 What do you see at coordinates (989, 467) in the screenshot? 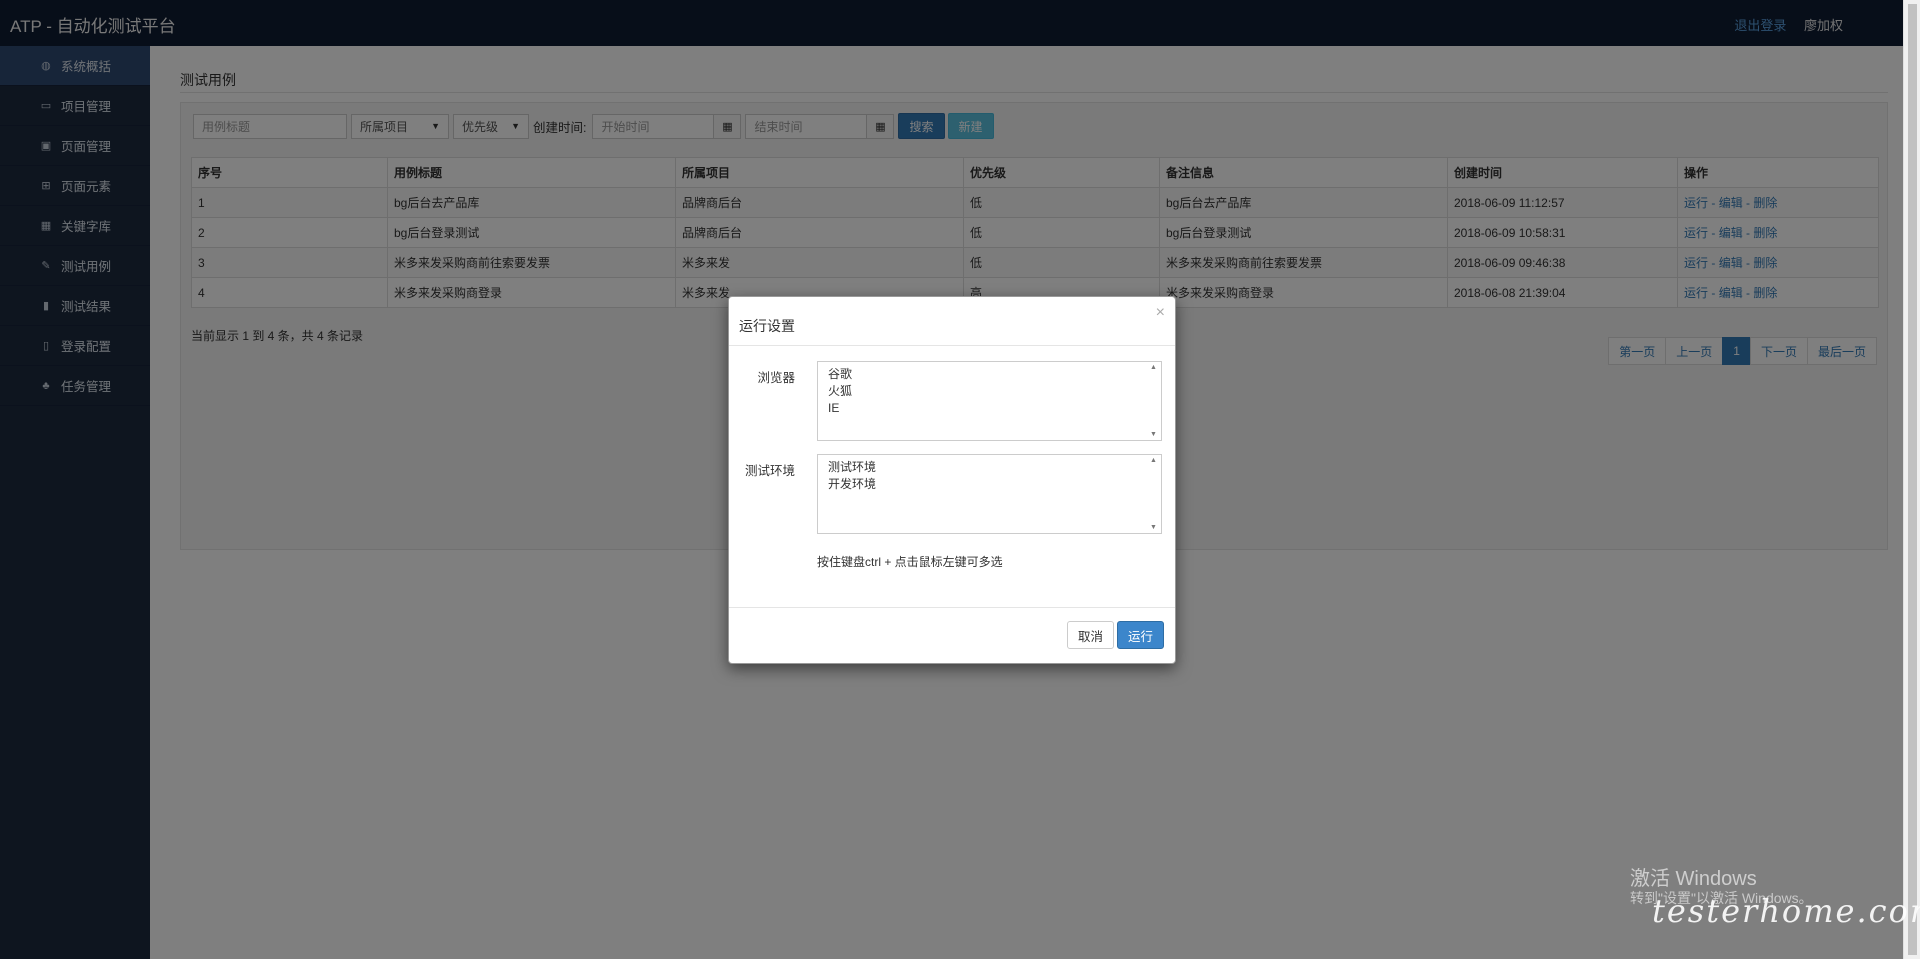
I see `env-option: 测试环境` at bounding box center [989, 467].